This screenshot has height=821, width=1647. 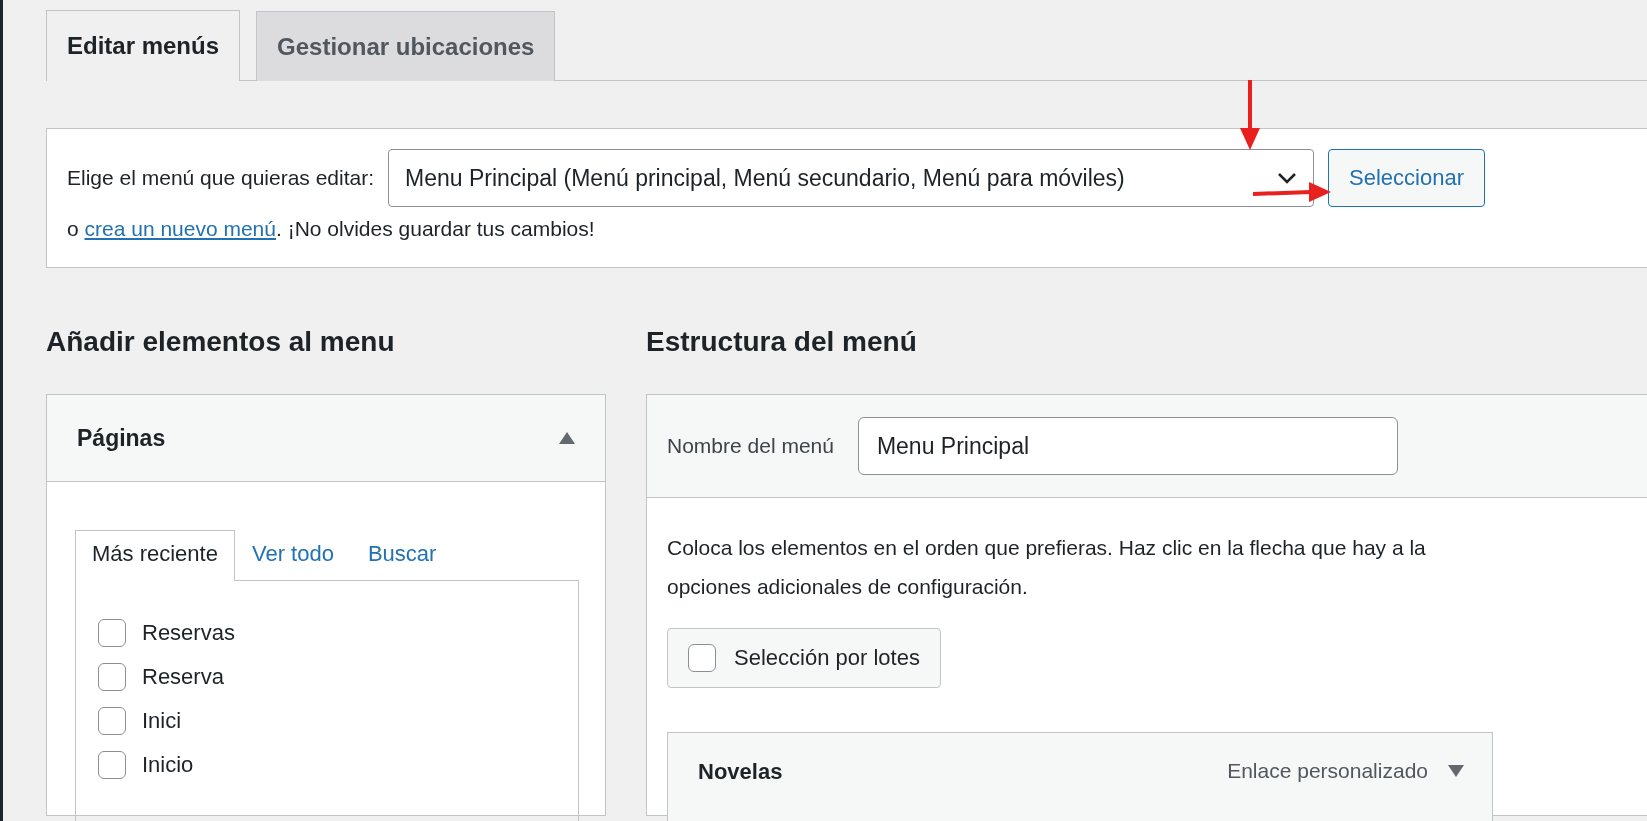 What do you see at coordinates (292, 555) in the screenshot?
I see `panel-tab: Ver todo` at bounding box center [292, 555].